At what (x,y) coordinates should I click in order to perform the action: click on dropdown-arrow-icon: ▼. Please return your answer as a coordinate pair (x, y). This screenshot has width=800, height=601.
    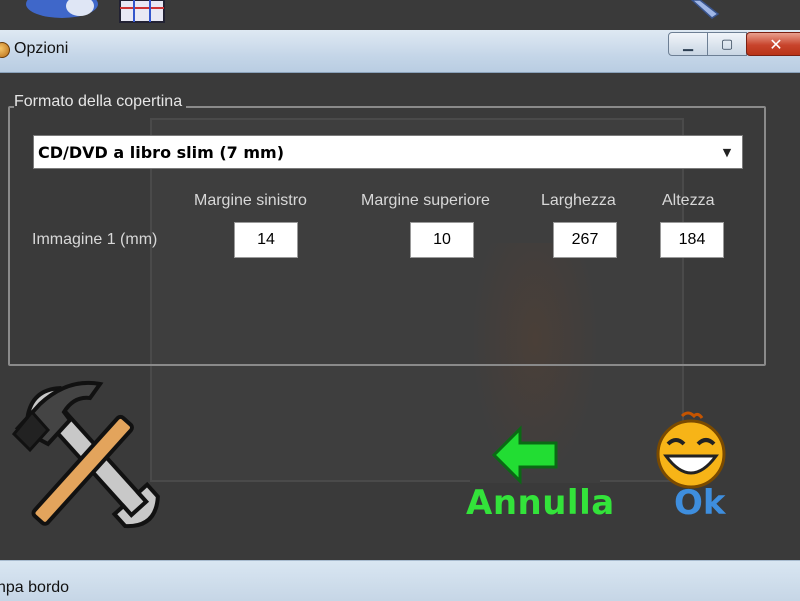
    Looking at the image, I should click on (727, 152).